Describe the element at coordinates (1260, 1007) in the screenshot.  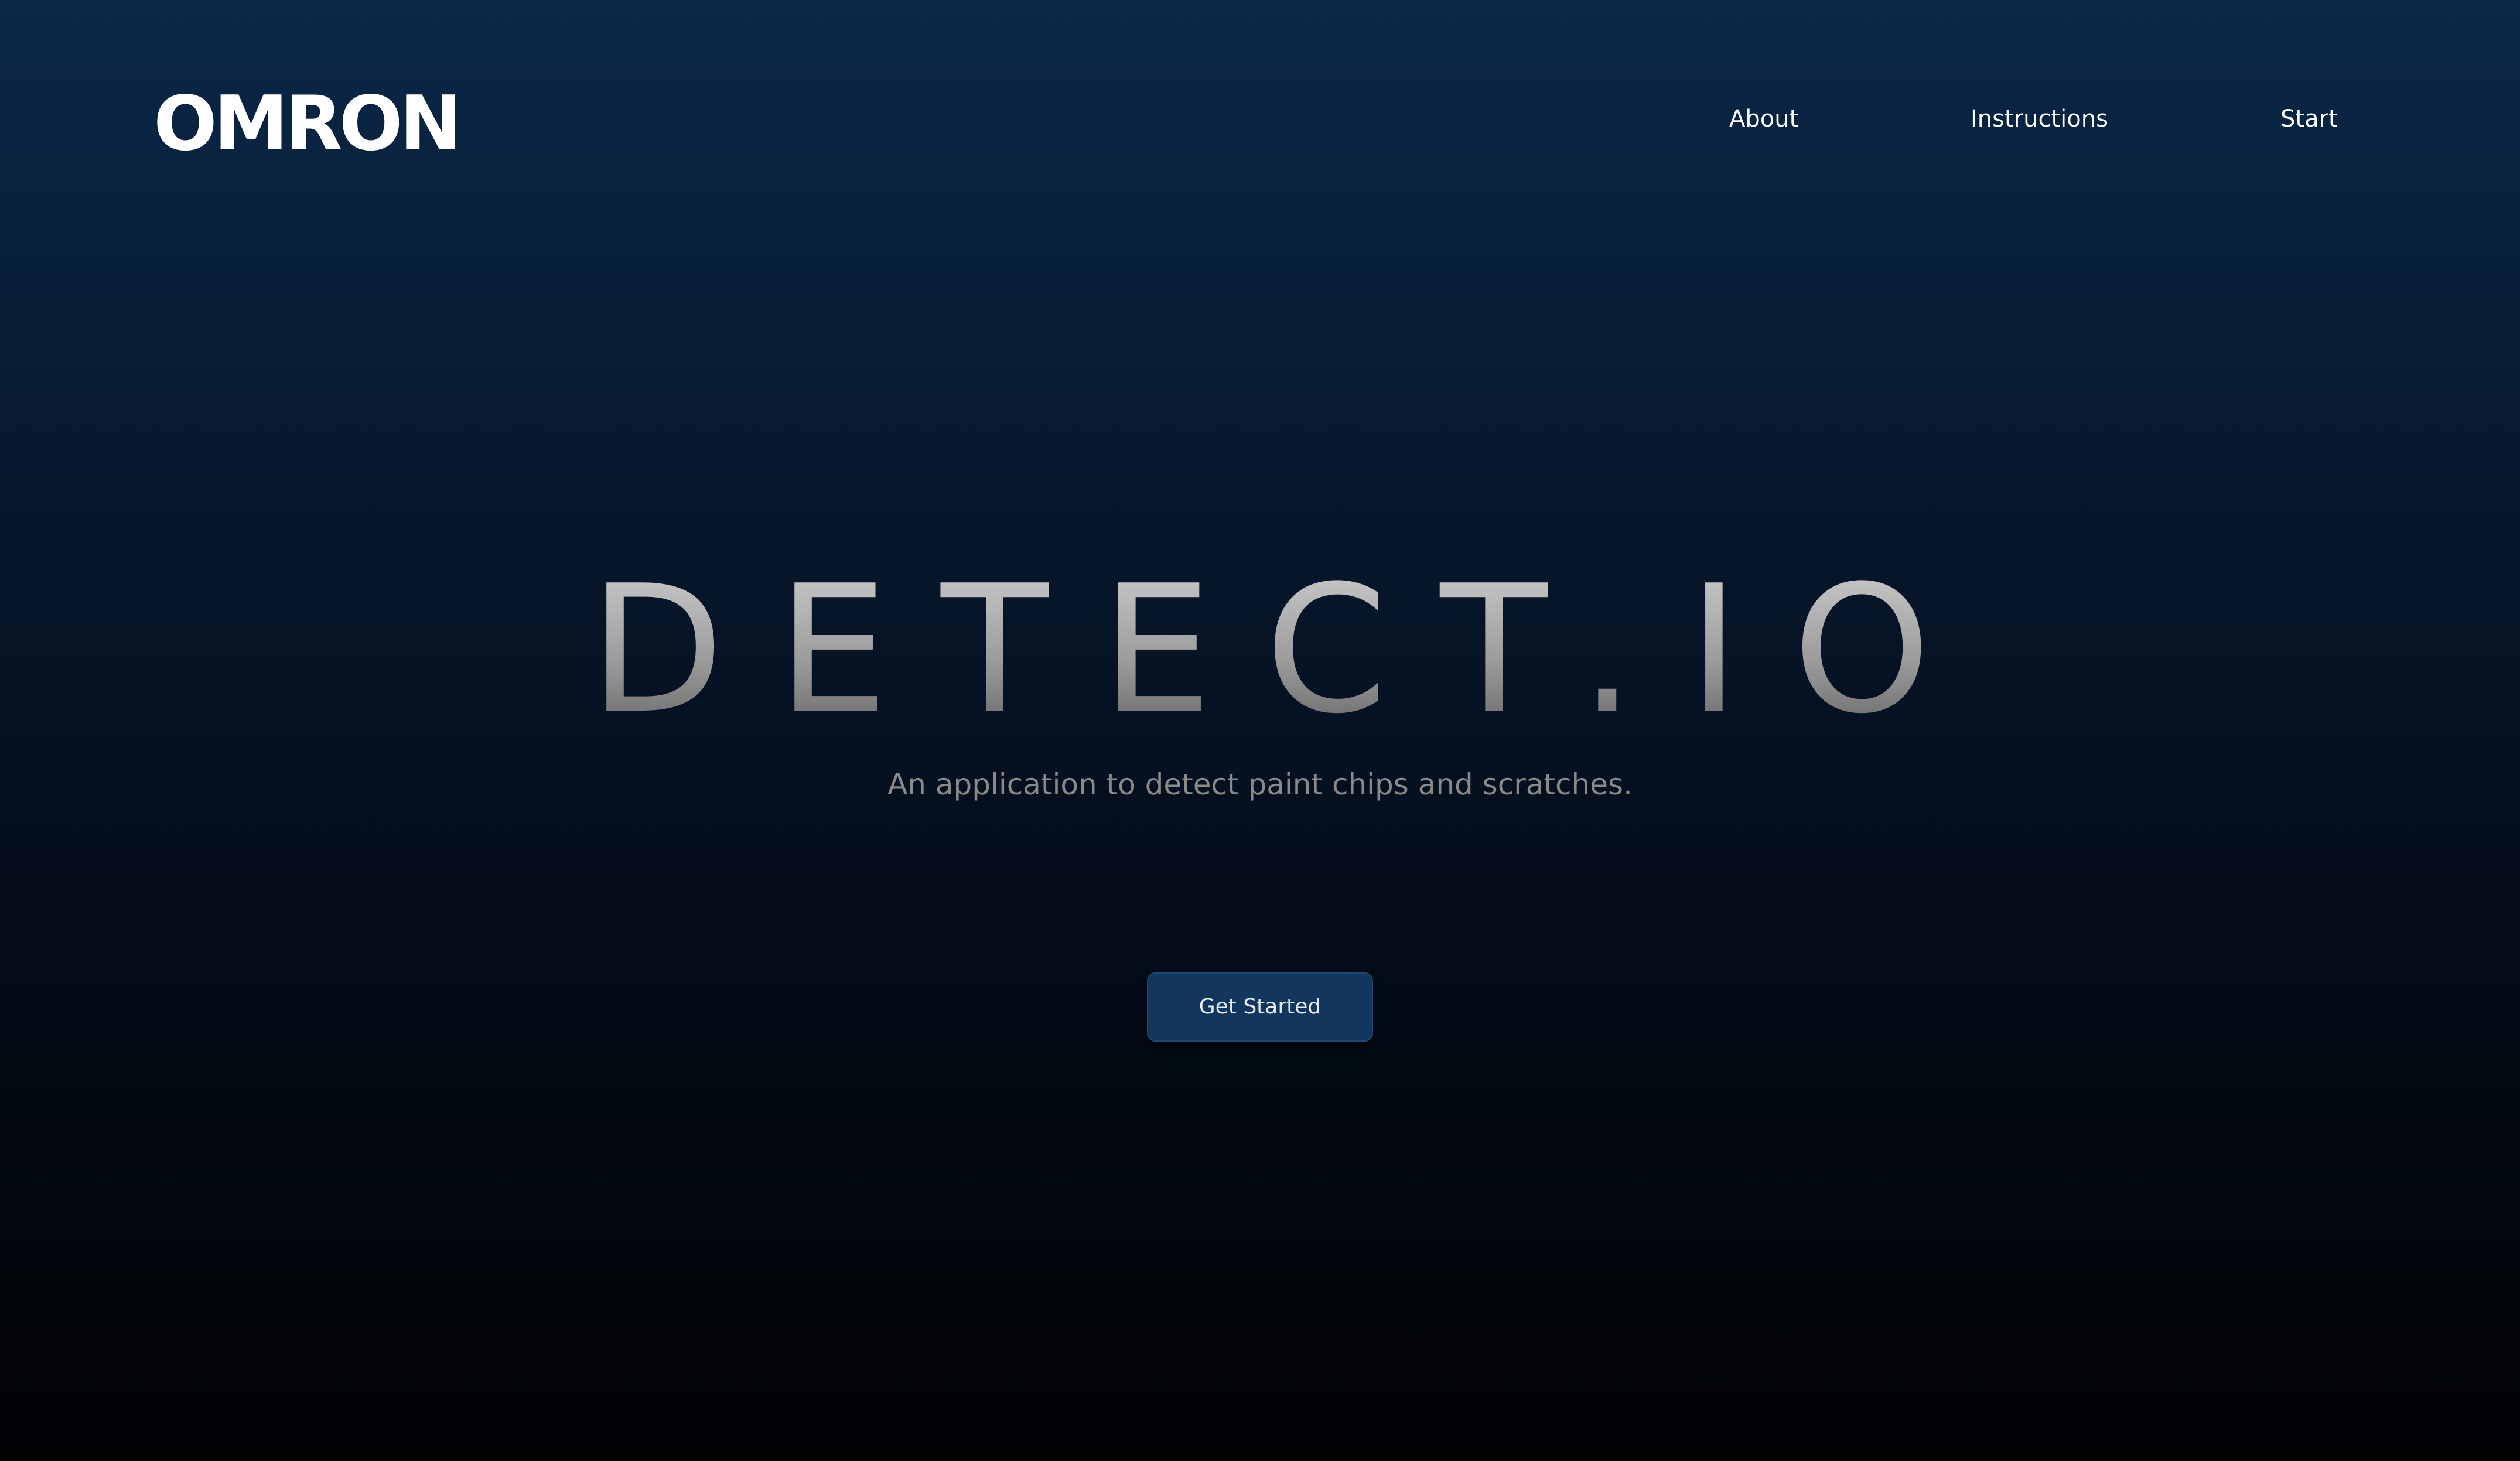
I see `get-started-button: Get Started` at that location.